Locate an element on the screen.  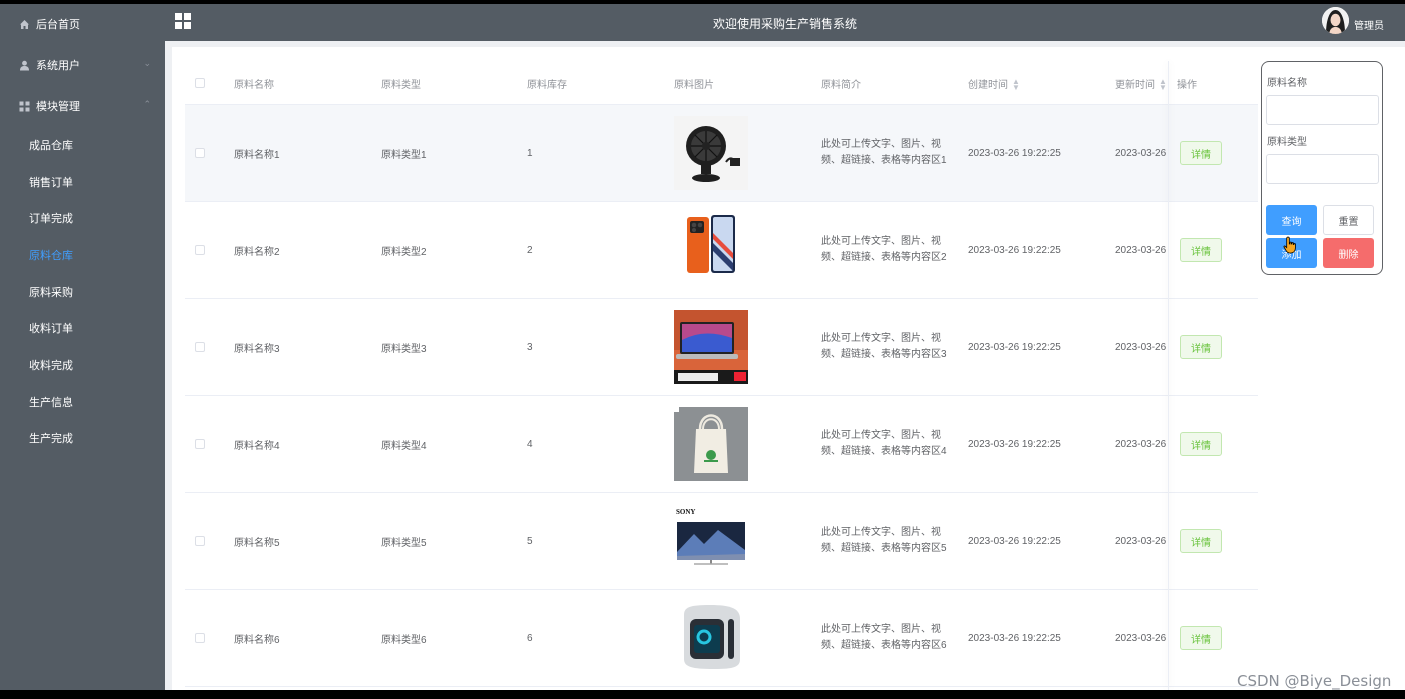
watermark: CSDN @Biye_Design is located at coordinates (1314, 681).